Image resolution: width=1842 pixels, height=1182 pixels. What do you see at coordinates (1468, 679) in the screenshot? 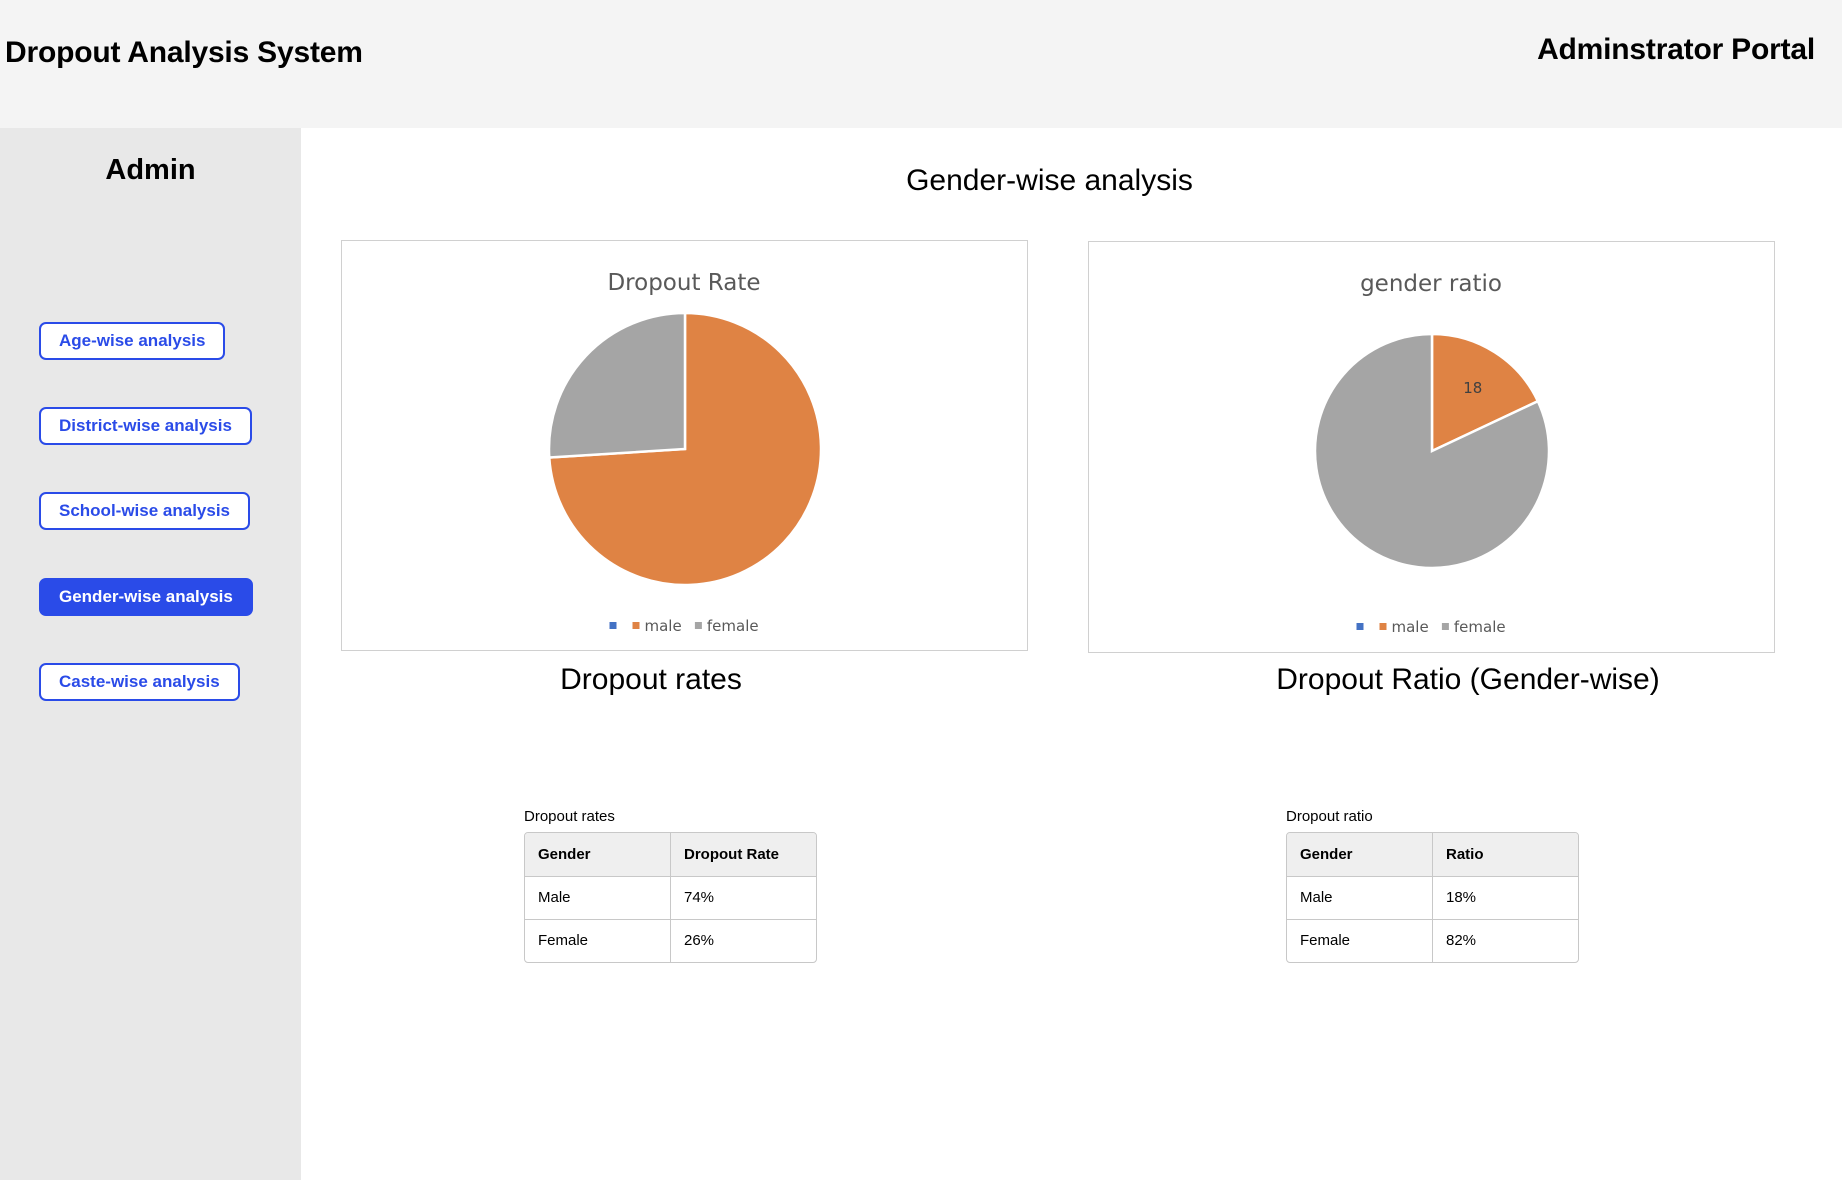
I see `dropout-ratio-caption: Dropout Ratio (Gender-wise)` at bounding box center [1468, 679].